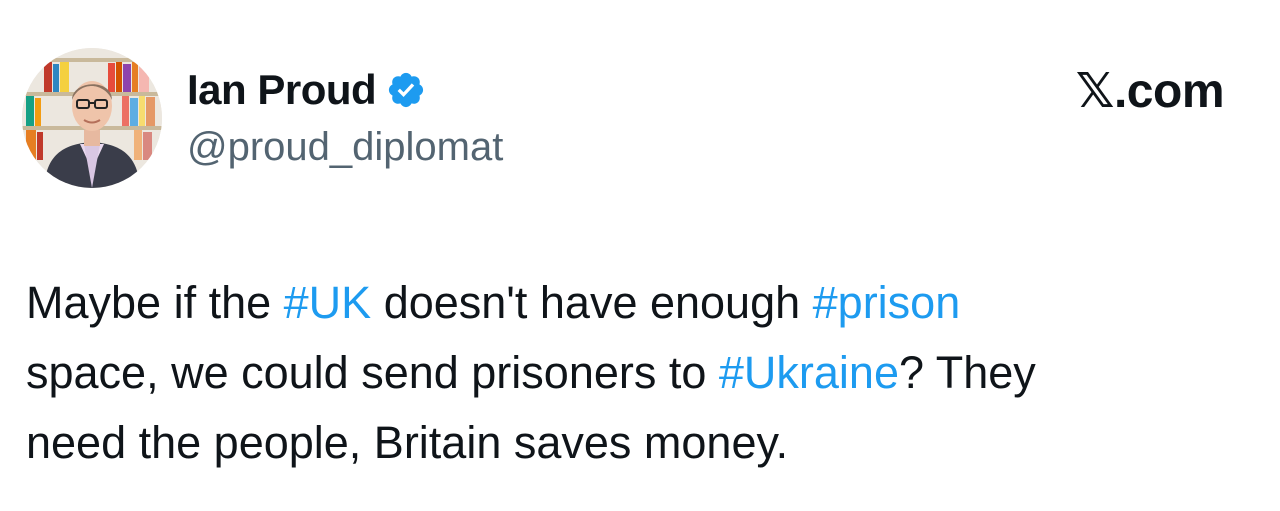  I want to click on tweet-text-segment: ? They, so click(967, 372).